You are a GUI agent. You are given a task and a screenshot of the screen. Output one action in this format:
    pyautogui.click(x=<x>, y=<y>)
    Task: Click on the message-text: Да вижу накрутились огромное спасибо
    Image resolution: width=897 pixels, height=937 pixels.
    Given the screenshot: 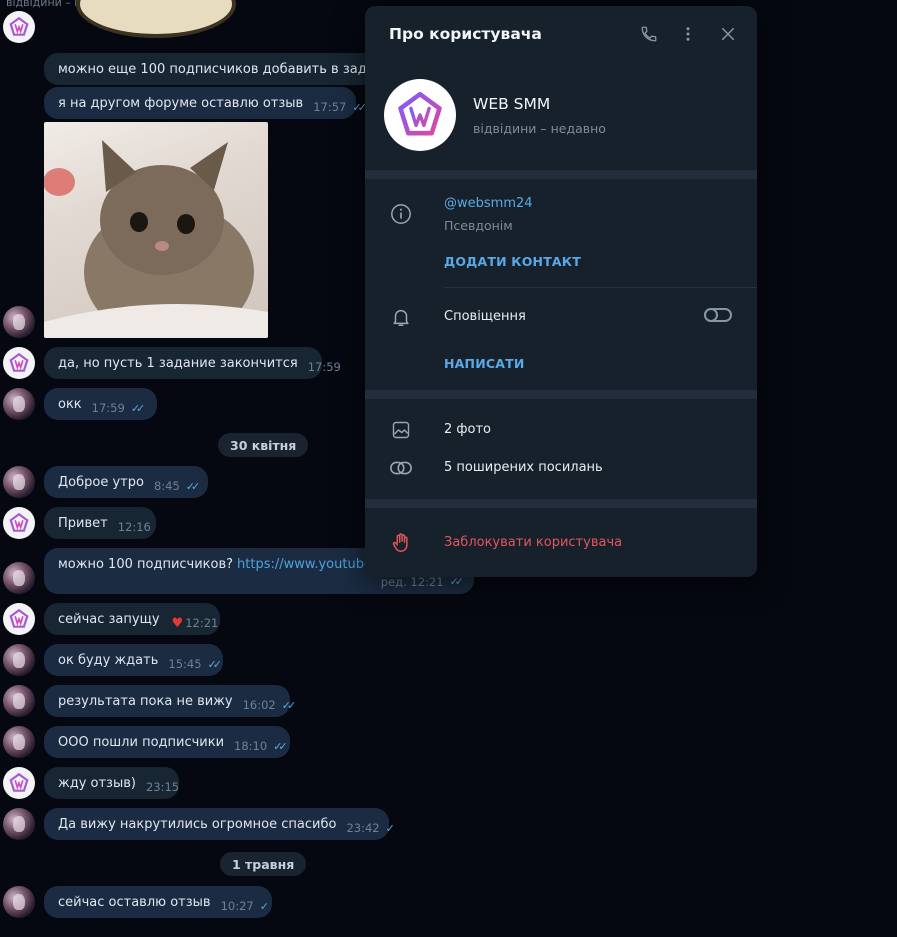 What is the action you would take?
    pyautogui.click(x=197, y=824)
    